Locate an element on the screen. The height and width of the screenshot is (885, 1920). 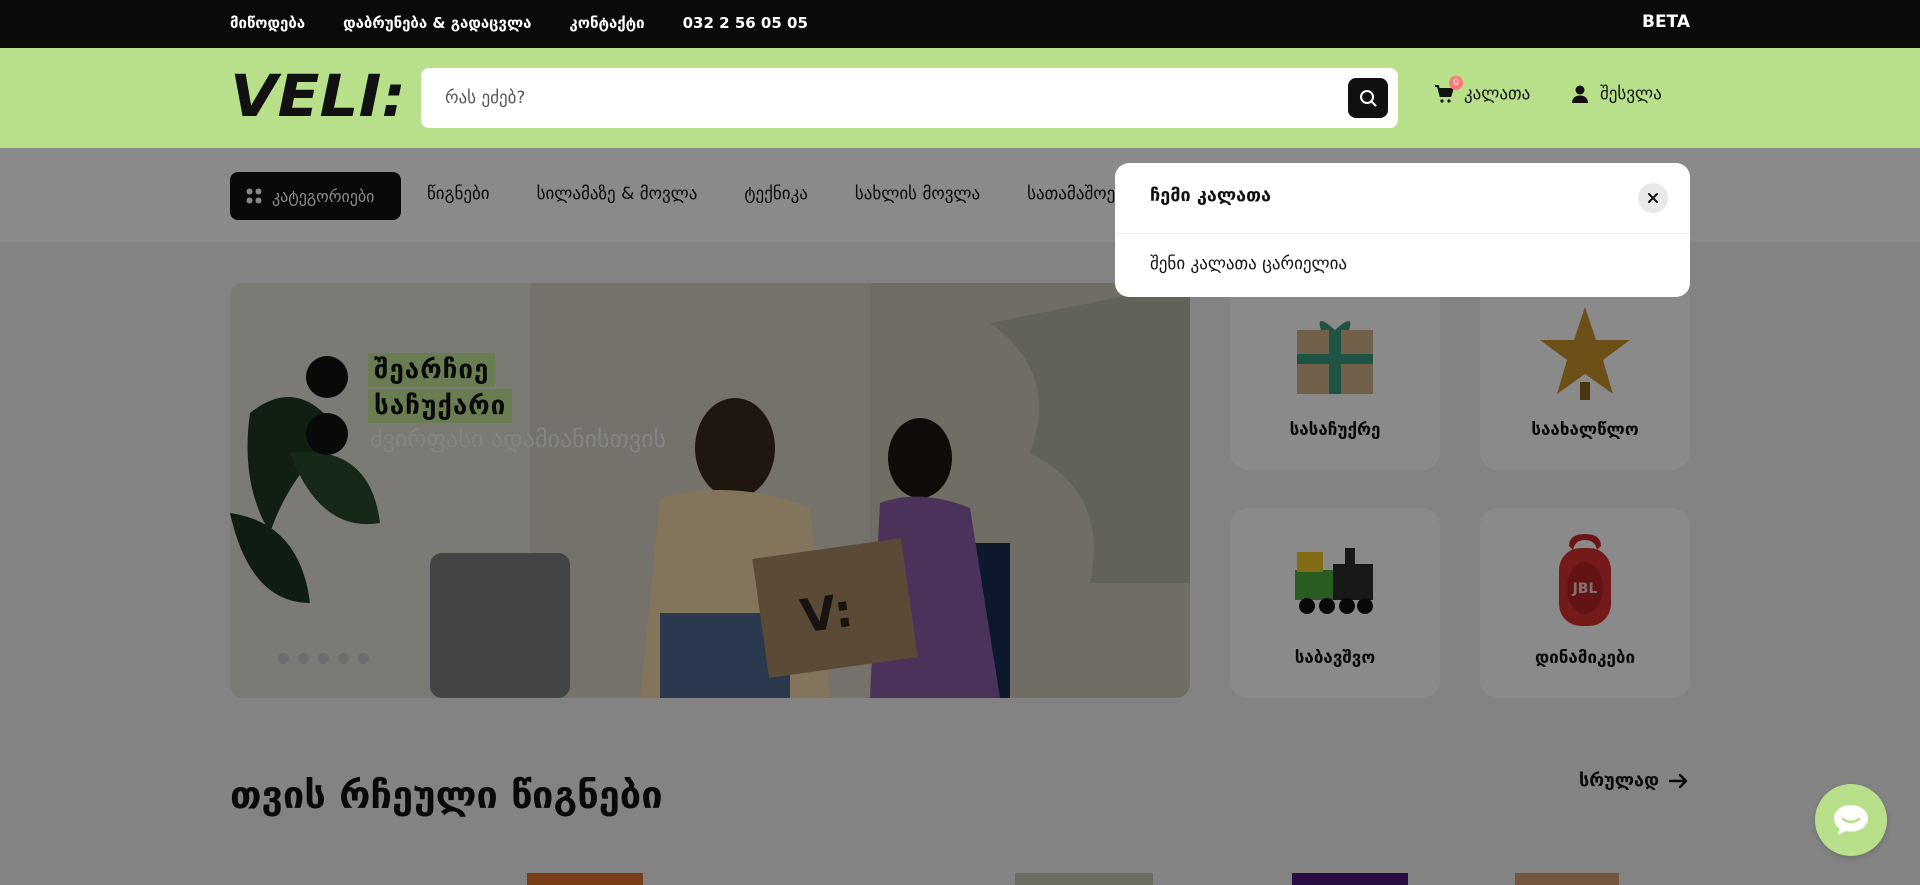
veli-logo: VELI: is located at coordinates (318, 96).